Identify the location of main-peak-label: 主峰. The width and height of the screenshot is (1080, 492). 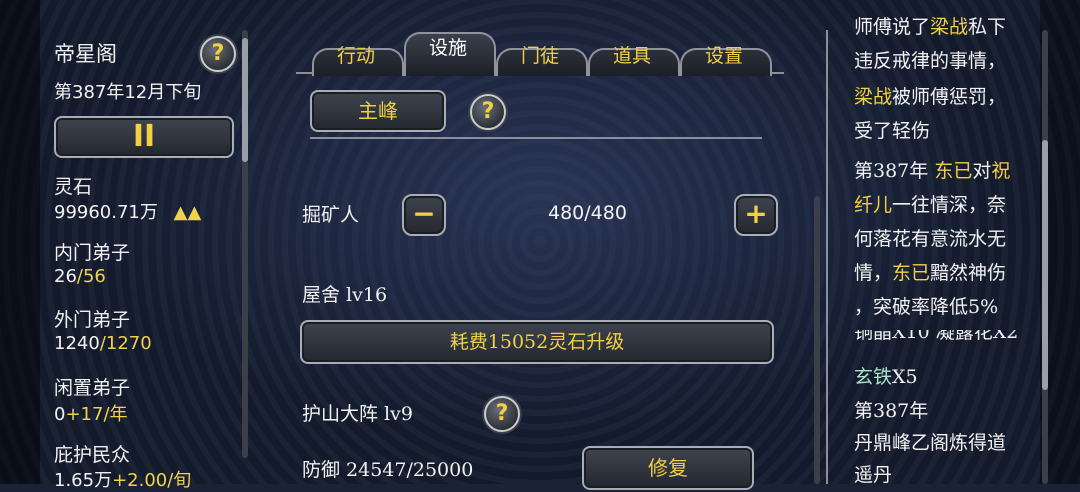
(378, 111).